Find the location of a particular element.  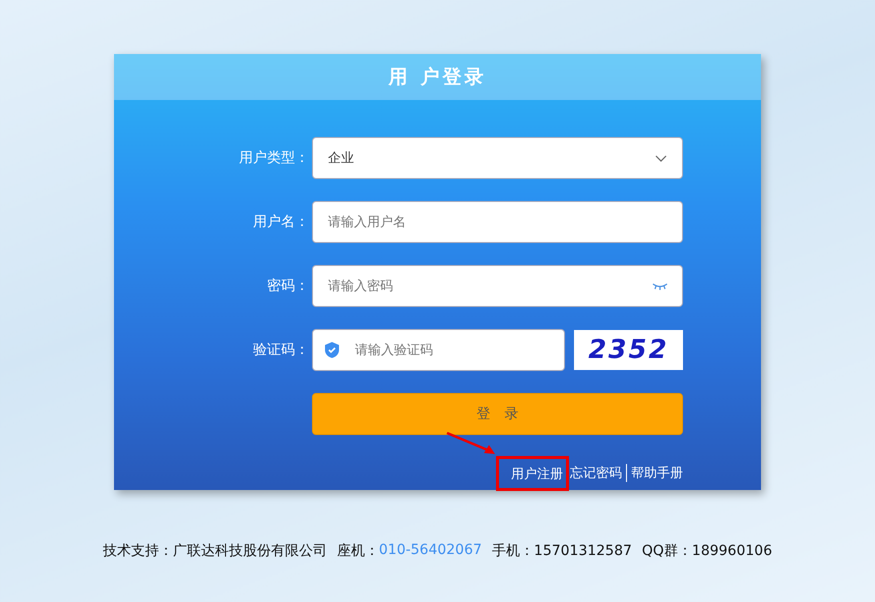

username-field: 请输入用户名 is located at coordinates (497, 222).